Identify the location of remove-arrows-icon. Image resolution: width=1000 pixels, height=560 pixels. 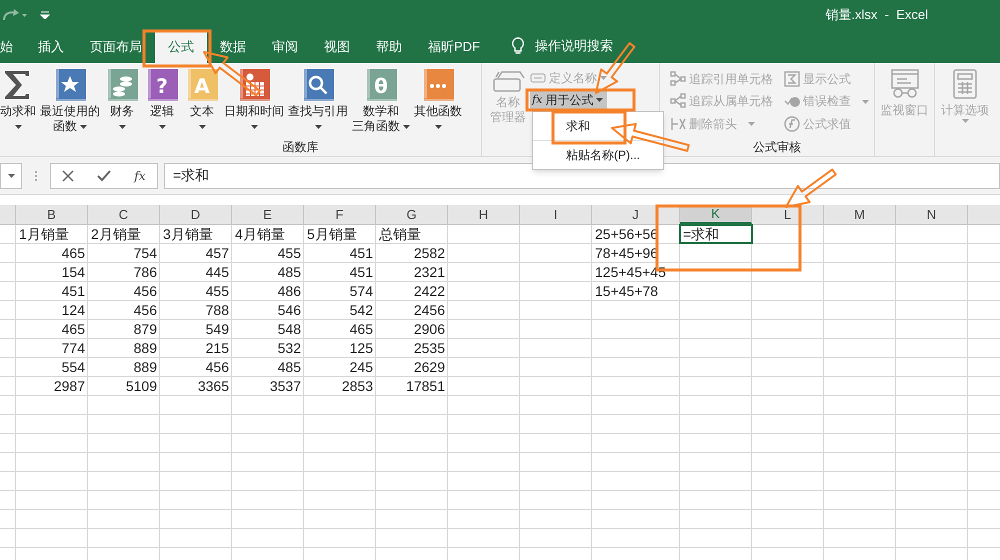
(678, 124).